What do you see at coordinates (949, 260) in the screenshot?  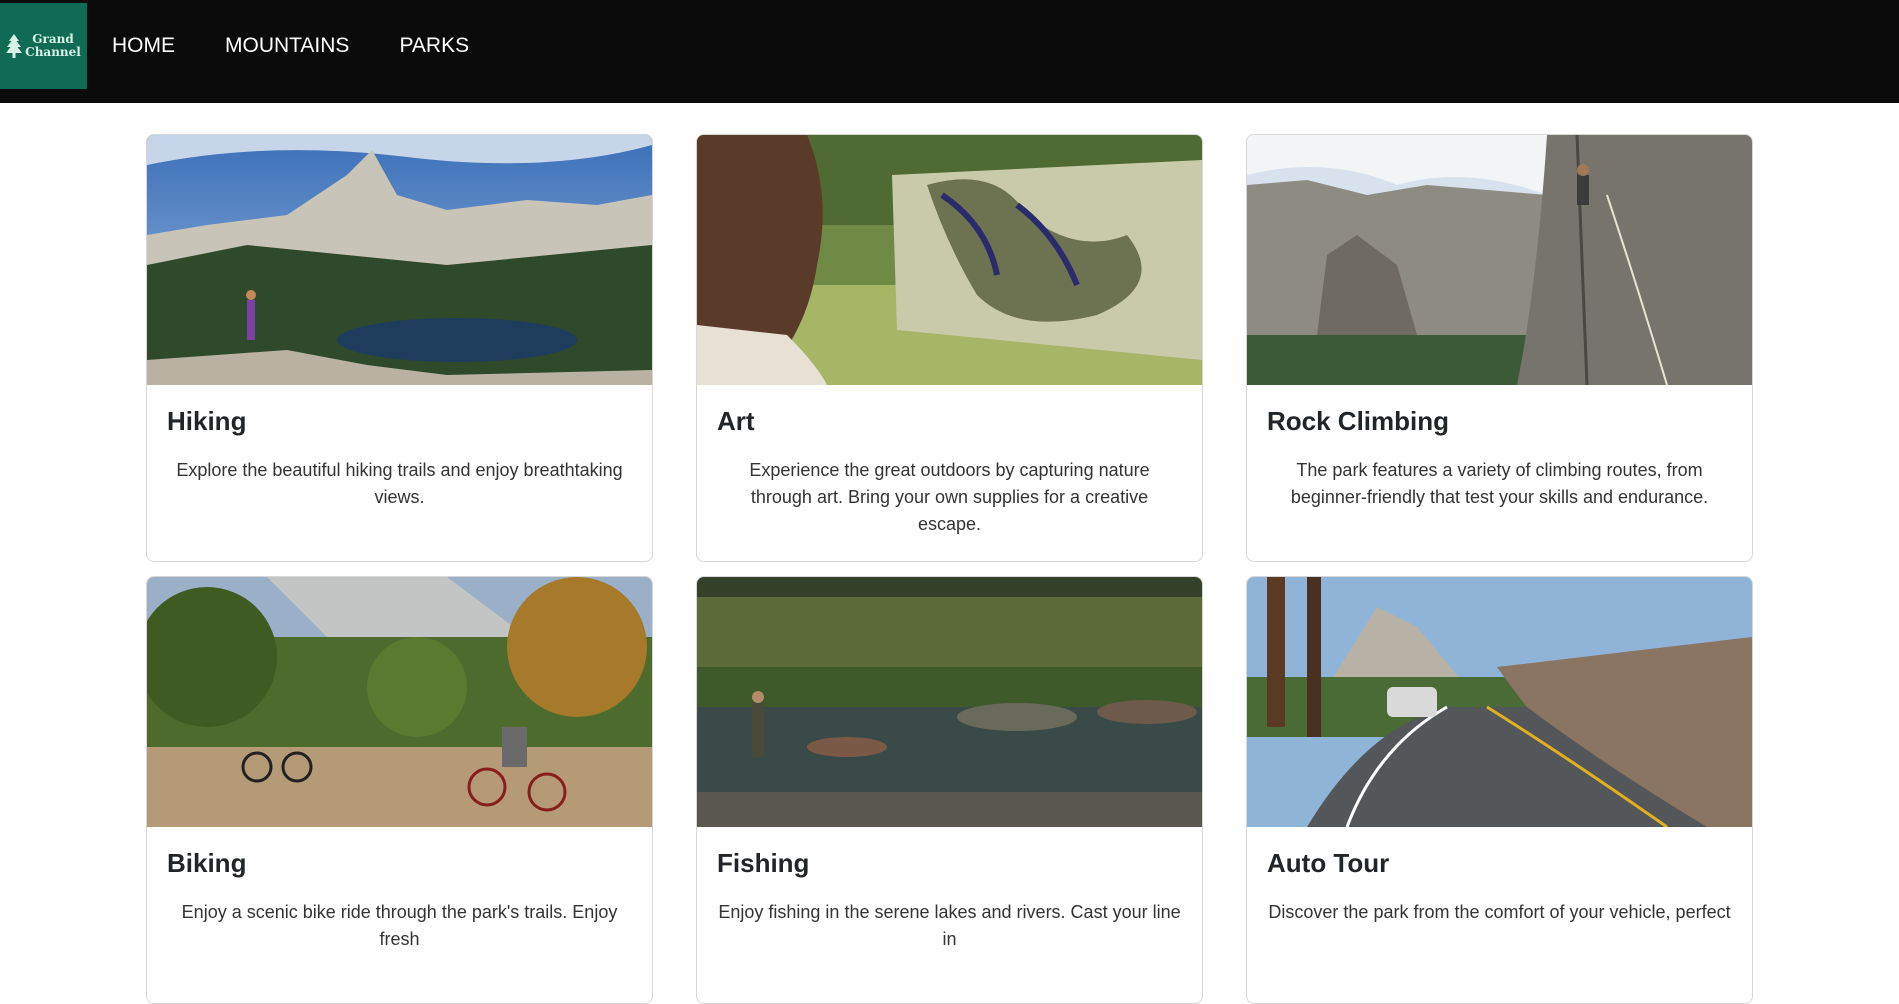 I see `painter-at-easel-photo` at bounding box center [949, 260].